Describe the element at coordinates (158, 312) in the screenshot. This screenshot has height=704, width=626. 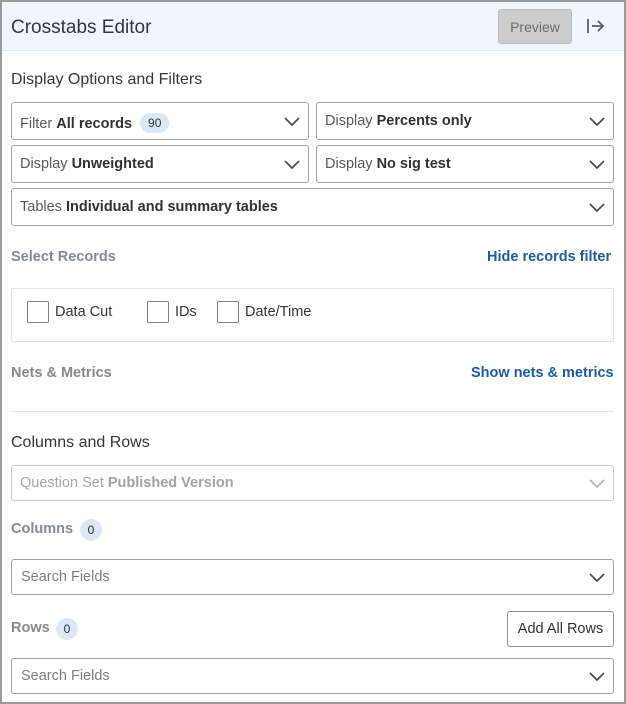
I see `ids-checkbox` at that location.